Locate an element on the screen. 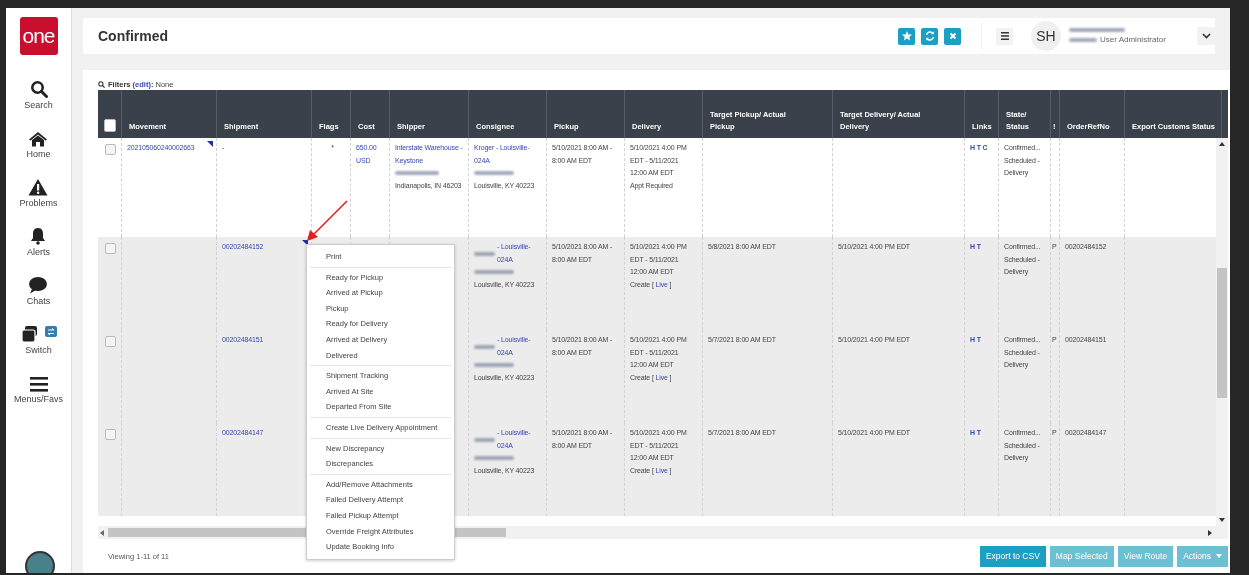 The image size is (1249, 575). close-button is located at coordinates (952, 36).